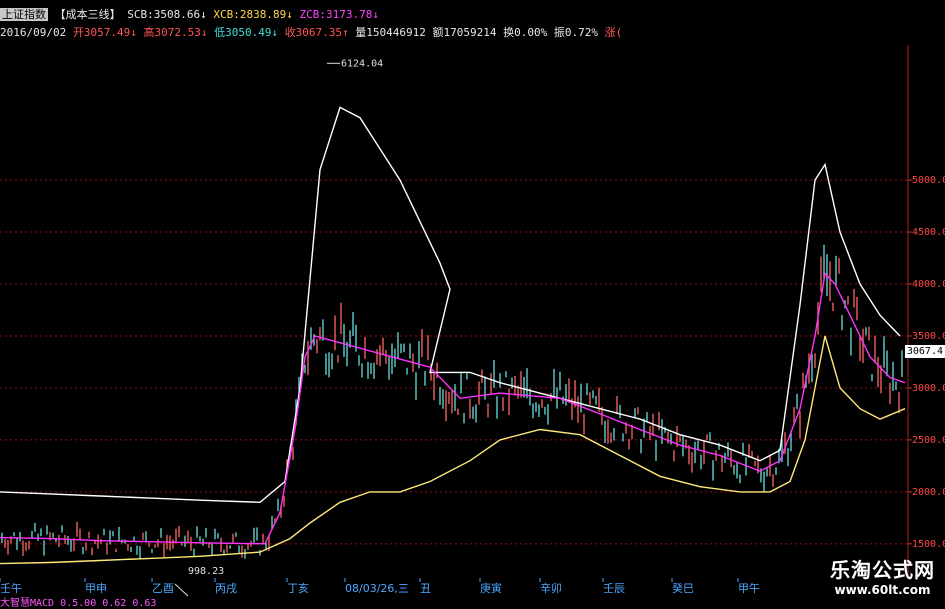 The image size is (945, 609). I want to click on era-label: 丁亥, so click(298, 588).